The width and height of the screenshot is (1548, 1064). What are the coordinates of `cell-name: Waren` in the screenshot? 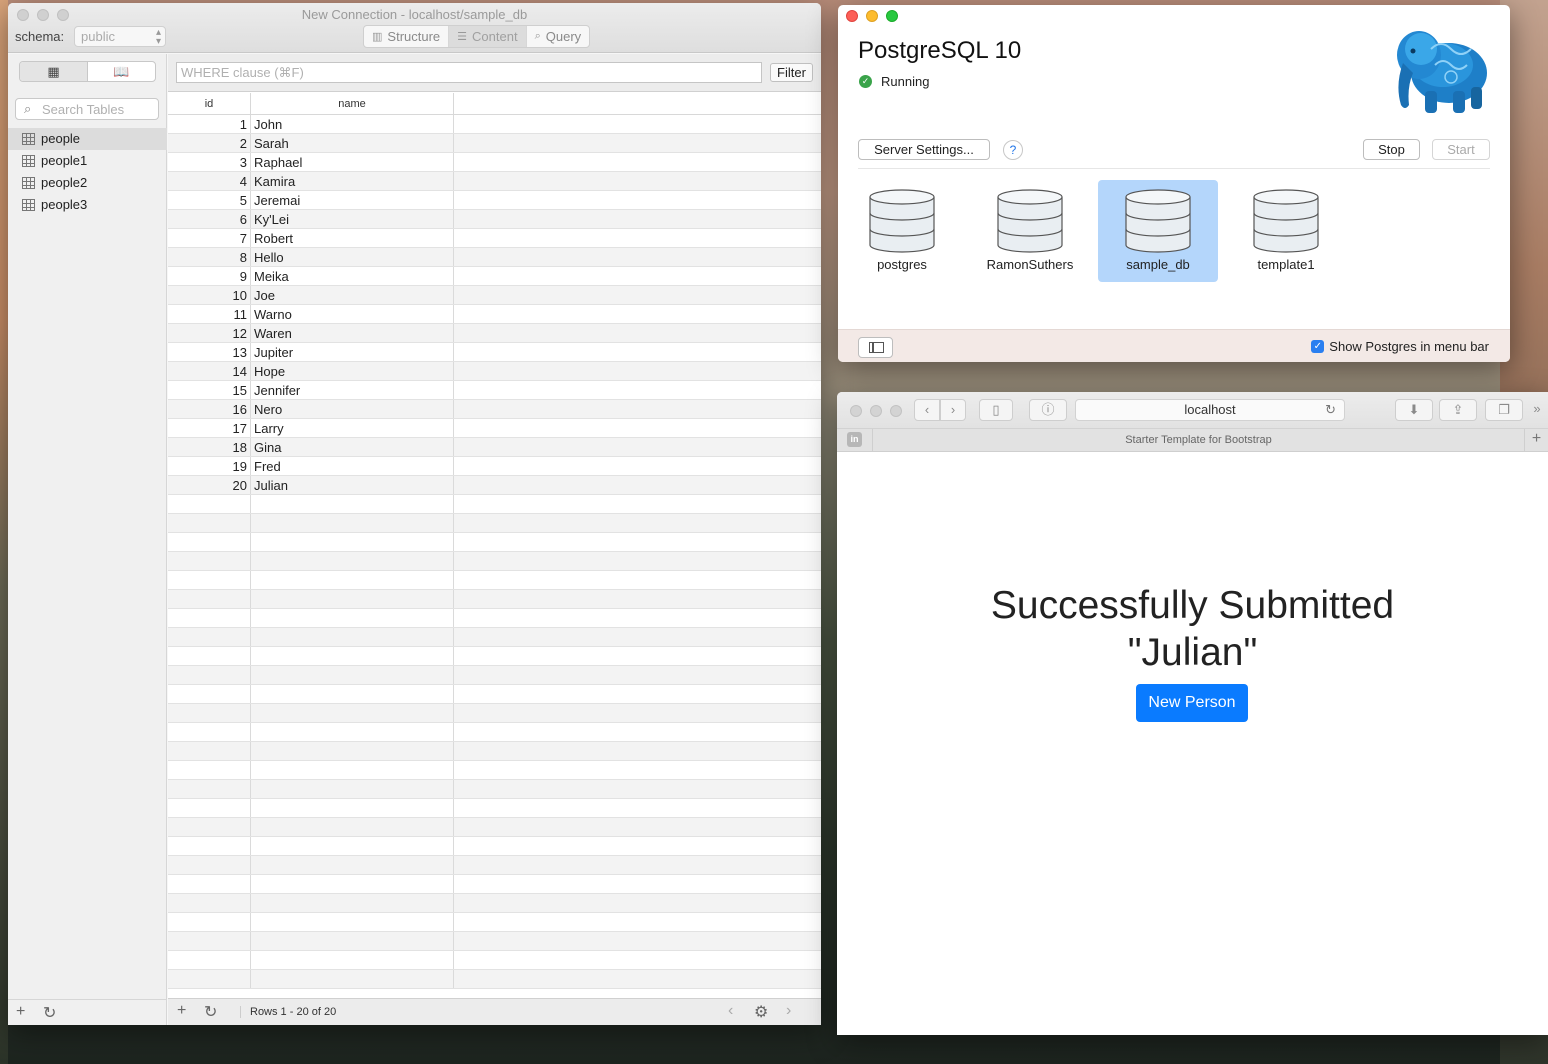 It's located at (352, 333).